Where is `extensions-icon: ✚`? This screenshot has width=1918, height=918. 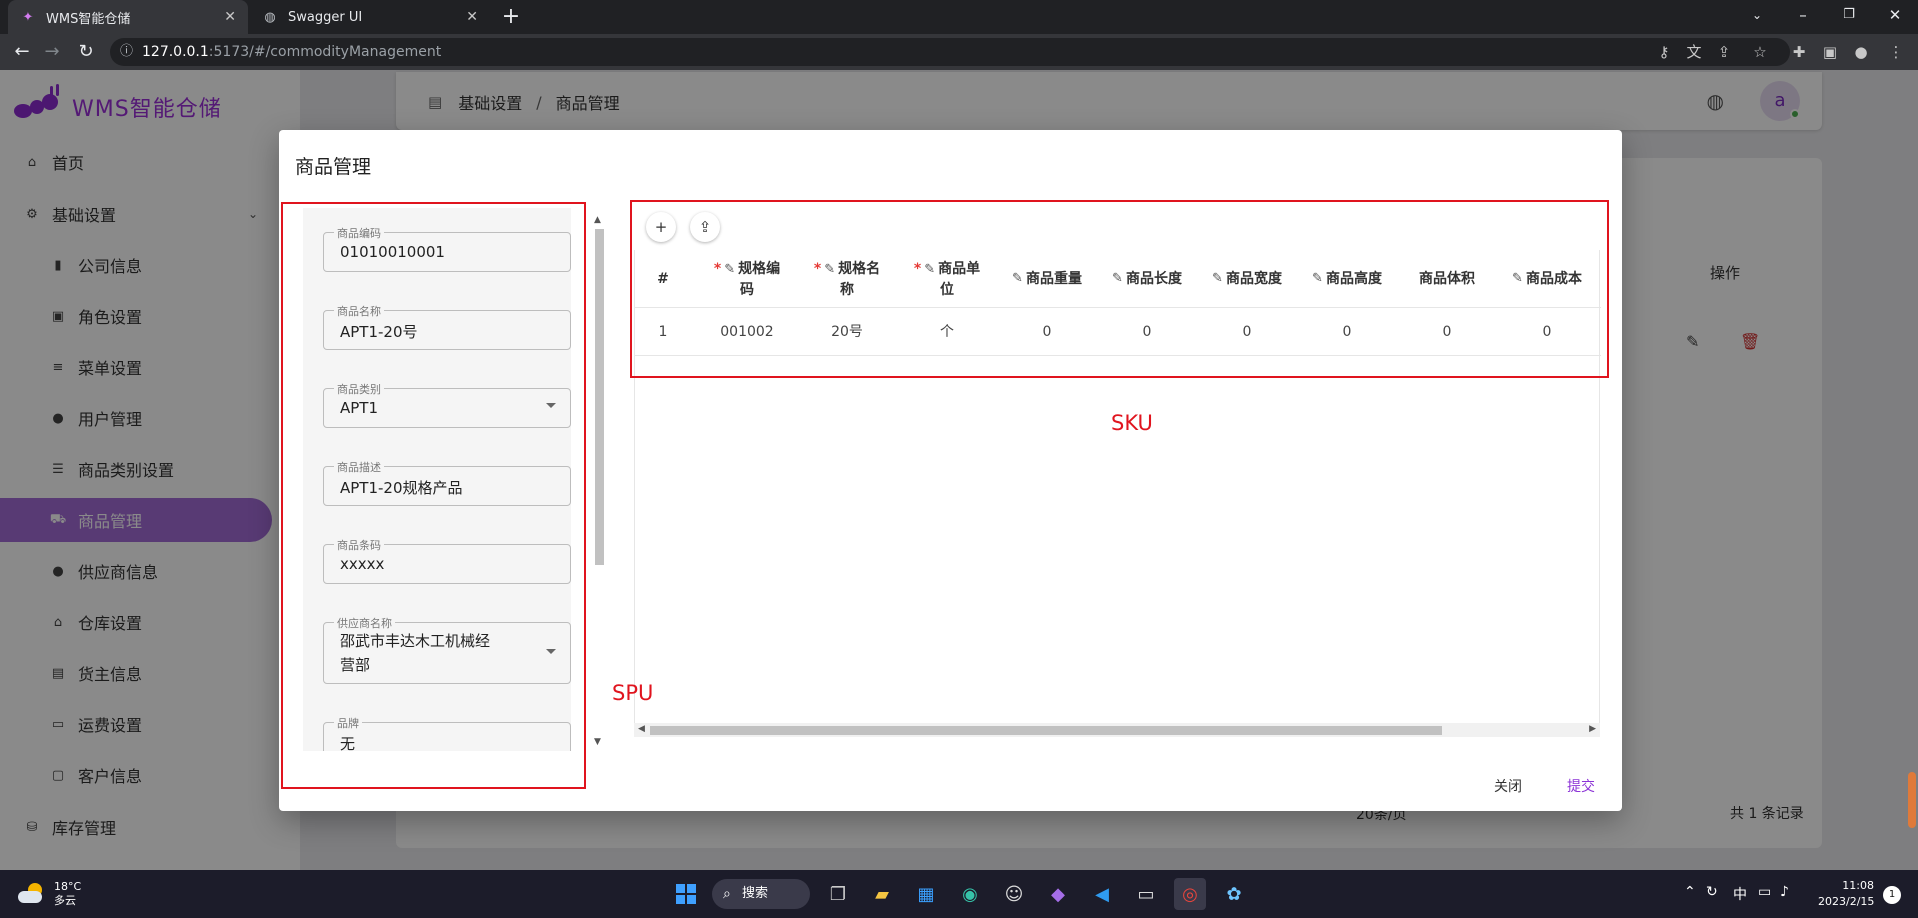
extensions-icon: ✚ is located at coordinates (1799, 52).